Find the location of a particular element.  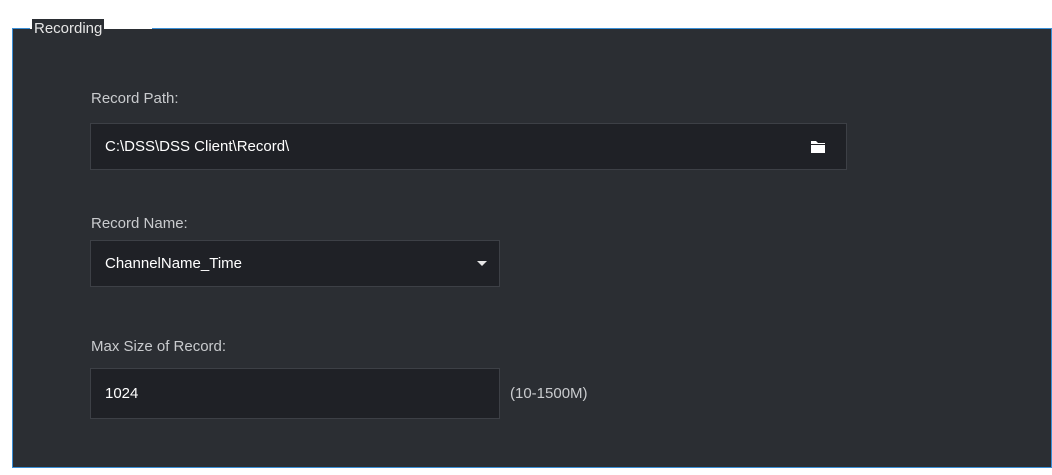

folder-icon is located at coordinates (818, 147).